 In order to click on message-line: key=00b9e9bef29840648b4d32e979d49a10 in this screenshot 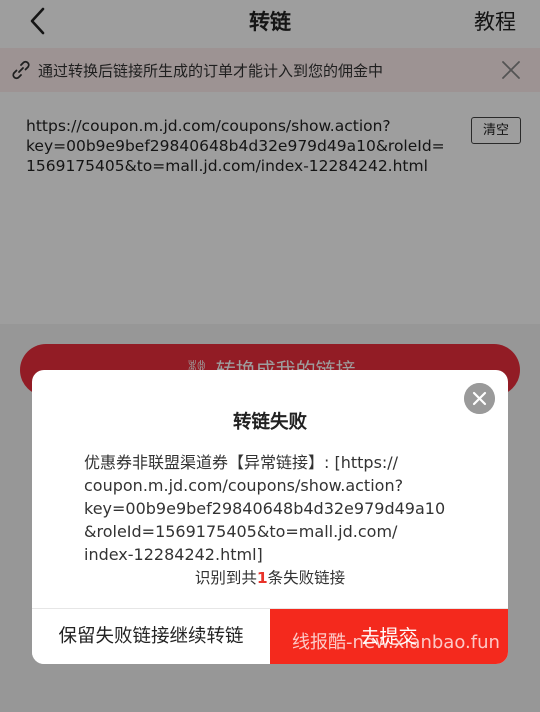, I will do `click(265, 508)`.